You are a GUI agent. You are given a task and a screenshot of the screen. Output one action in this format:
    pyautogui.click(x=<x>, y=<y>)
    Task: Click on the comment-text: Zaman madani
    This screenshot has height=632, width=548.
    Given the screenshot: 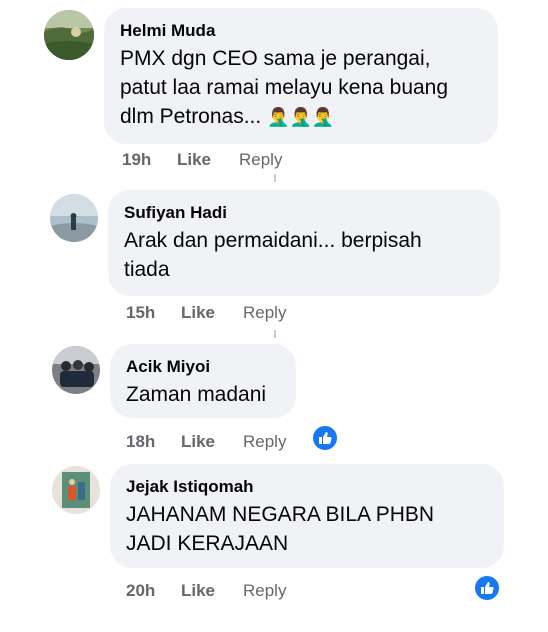 What is the action you would take?
    pyautogui.click(x=196, y=394)
    